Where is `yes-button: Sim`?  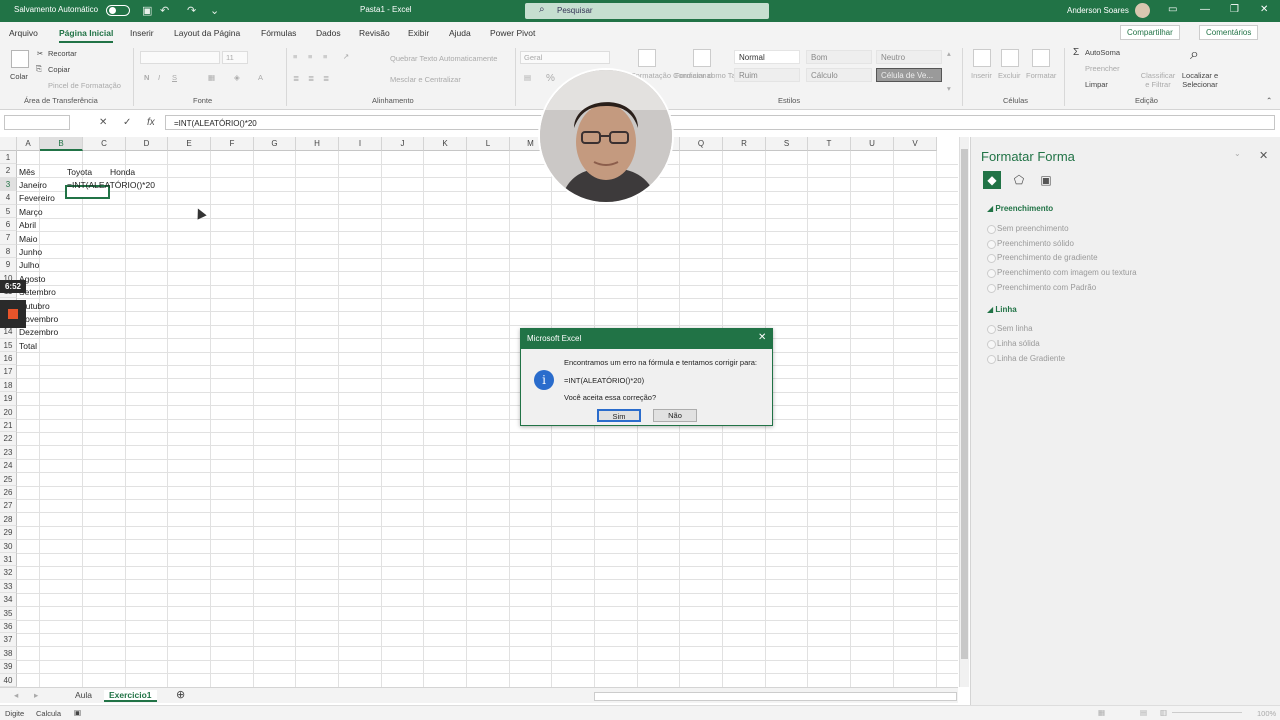
yes-button: Sim is located at coordinates (619, 415).